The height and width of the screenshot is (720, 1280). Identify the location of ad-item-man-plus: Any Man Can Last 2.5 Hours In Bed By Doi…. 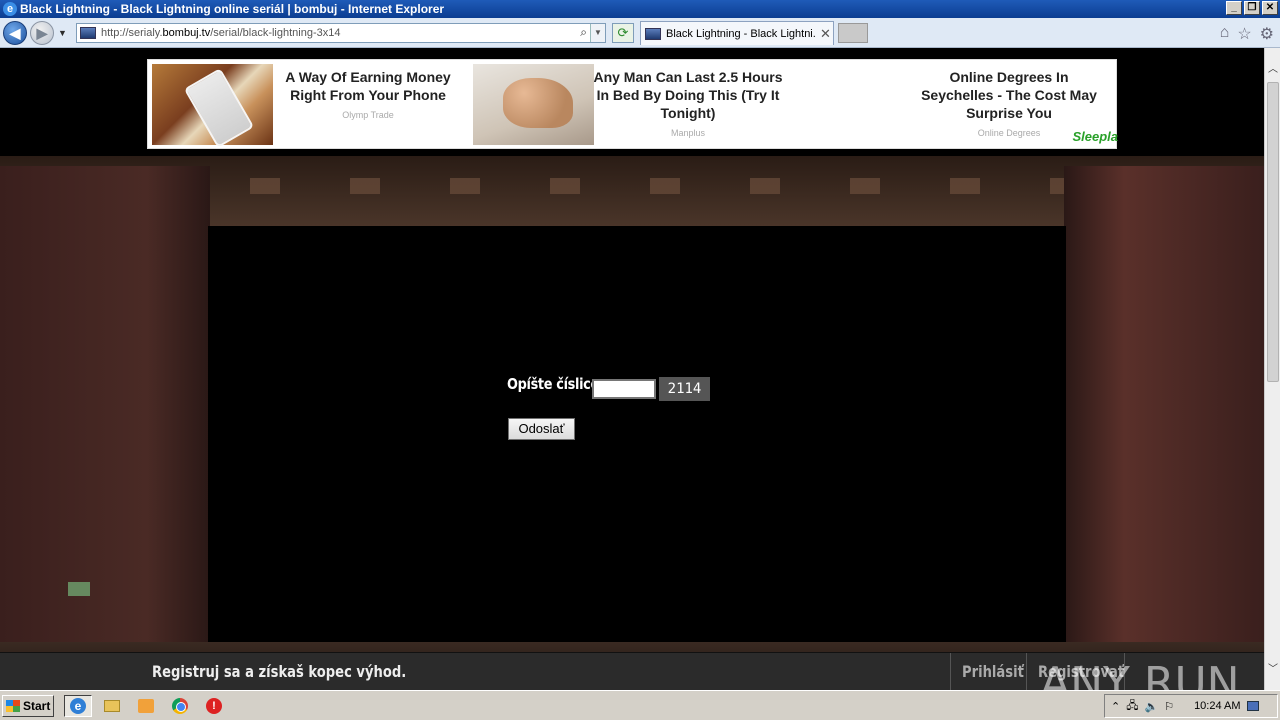
(630, 105).